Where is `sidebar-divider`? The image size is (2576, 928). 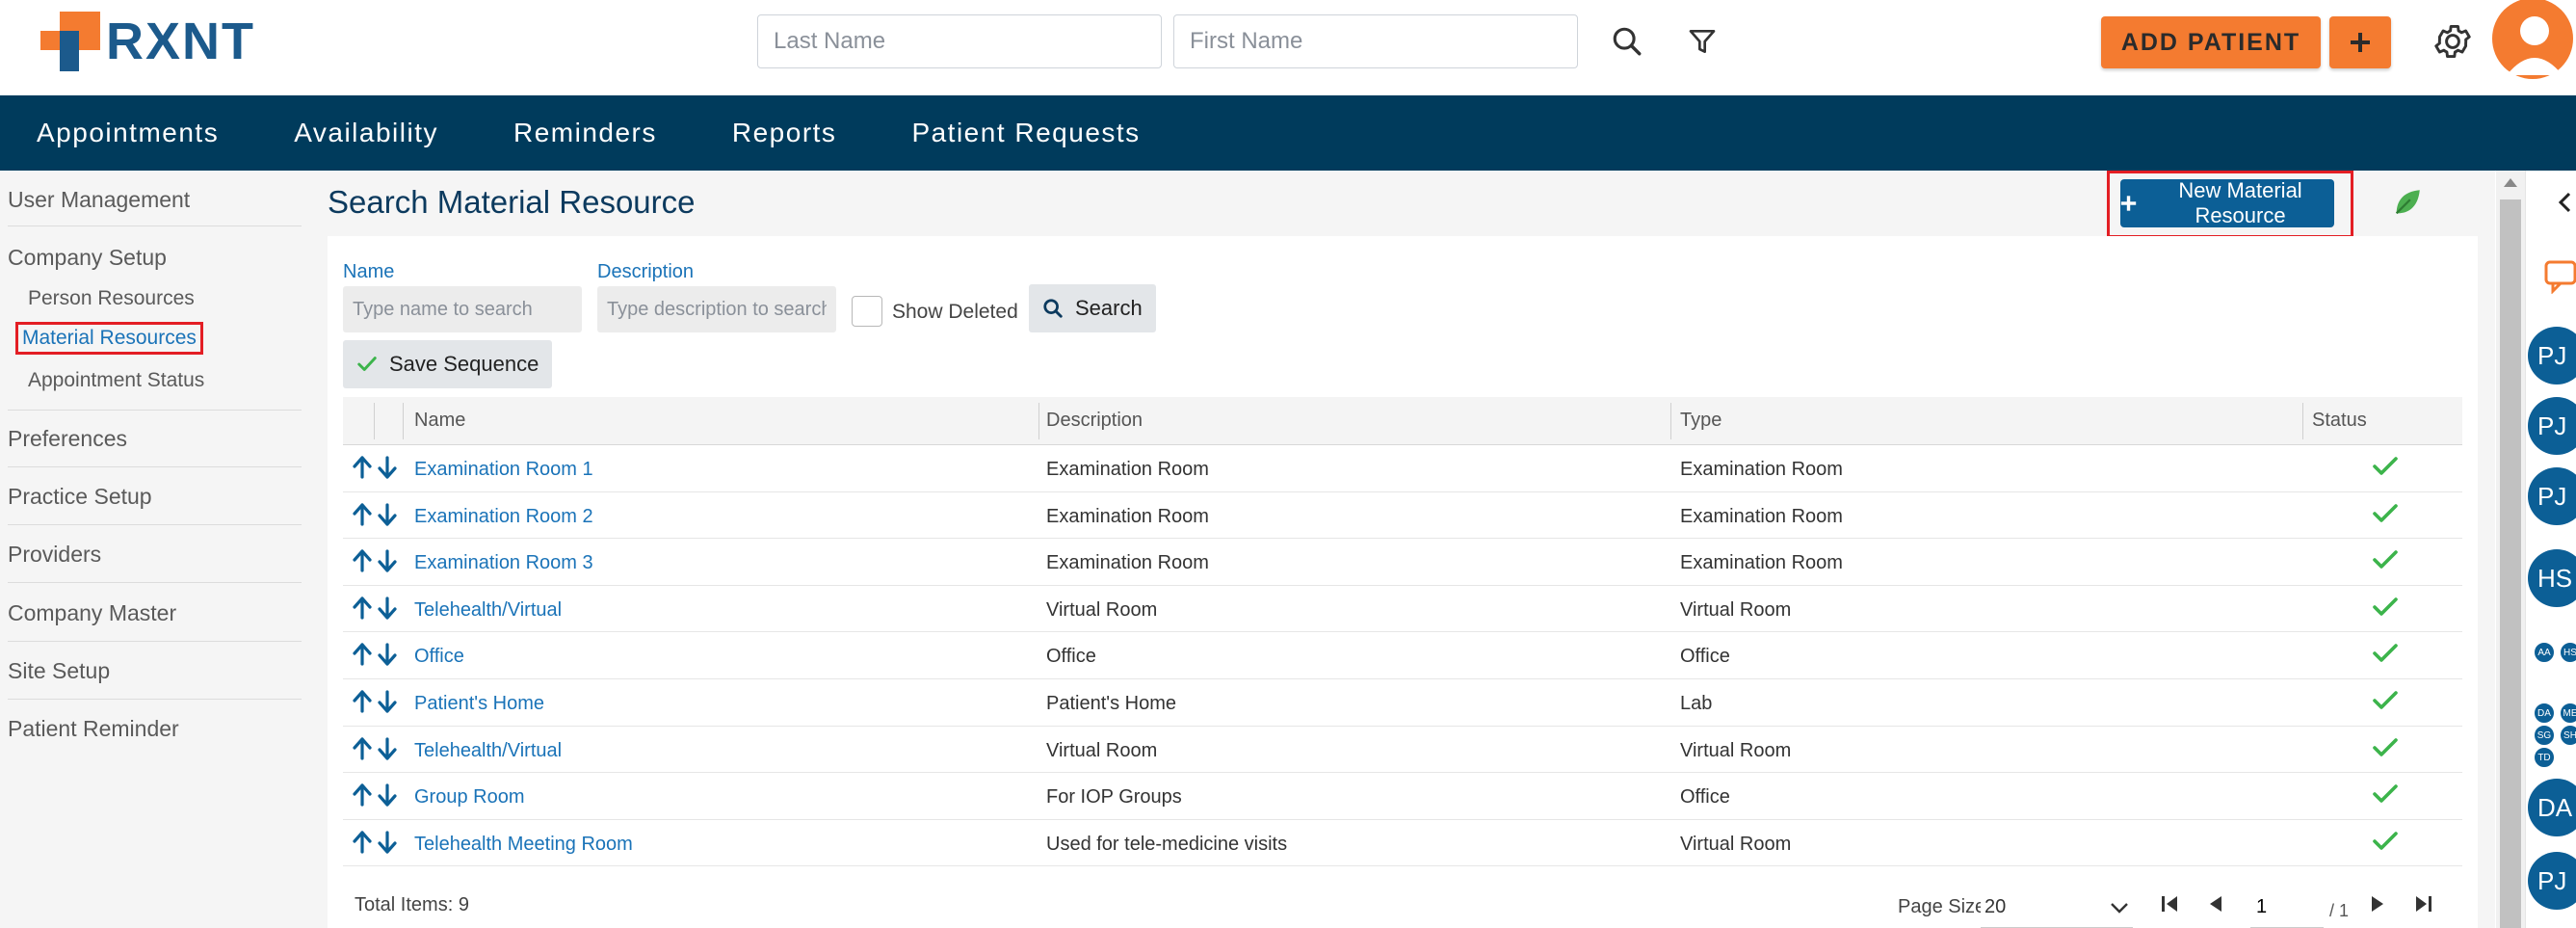
sidebar-divider is located at coordinates (155, 466).